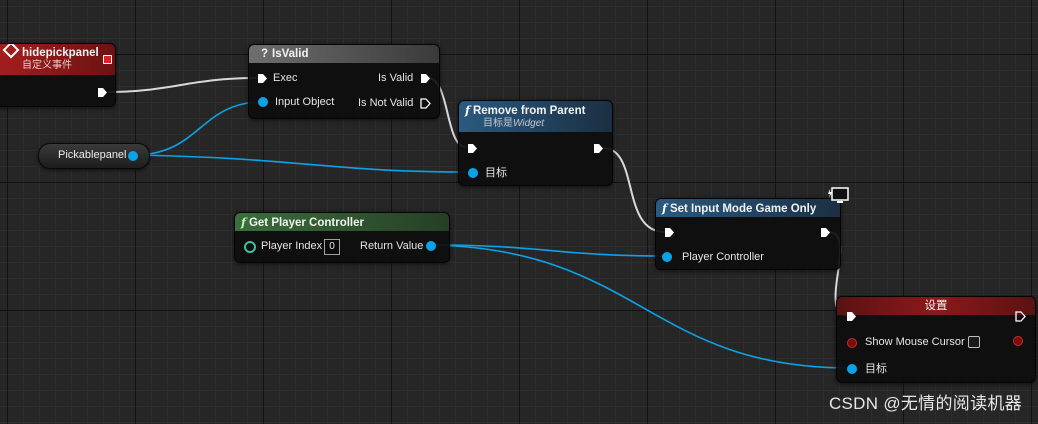 The width and height of the screenshot is (1038, 424). Describe the element at coordinates (915, 342) in the screenshot. I see `show-mouse-cursor-label: Show Mouse Cursor` at that location.